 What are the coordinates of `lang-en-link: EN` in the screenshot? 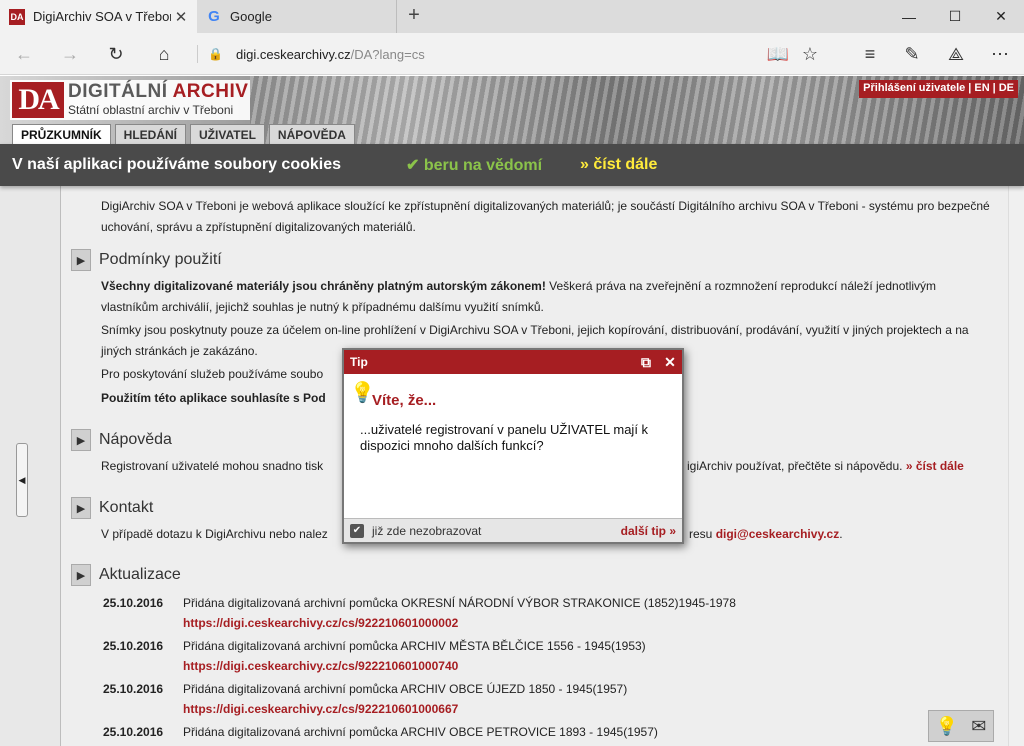 It's located at (981, 89).